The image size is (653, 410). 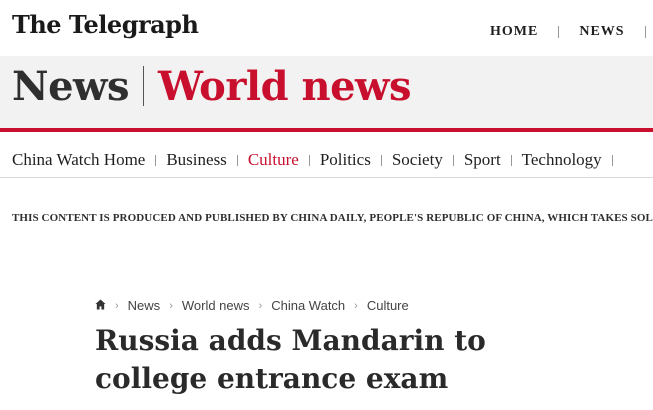 What do you see at coordinates (285, 86) in the screenshot?
I see `subsection-title: World news` at bounding box center [285, 86].